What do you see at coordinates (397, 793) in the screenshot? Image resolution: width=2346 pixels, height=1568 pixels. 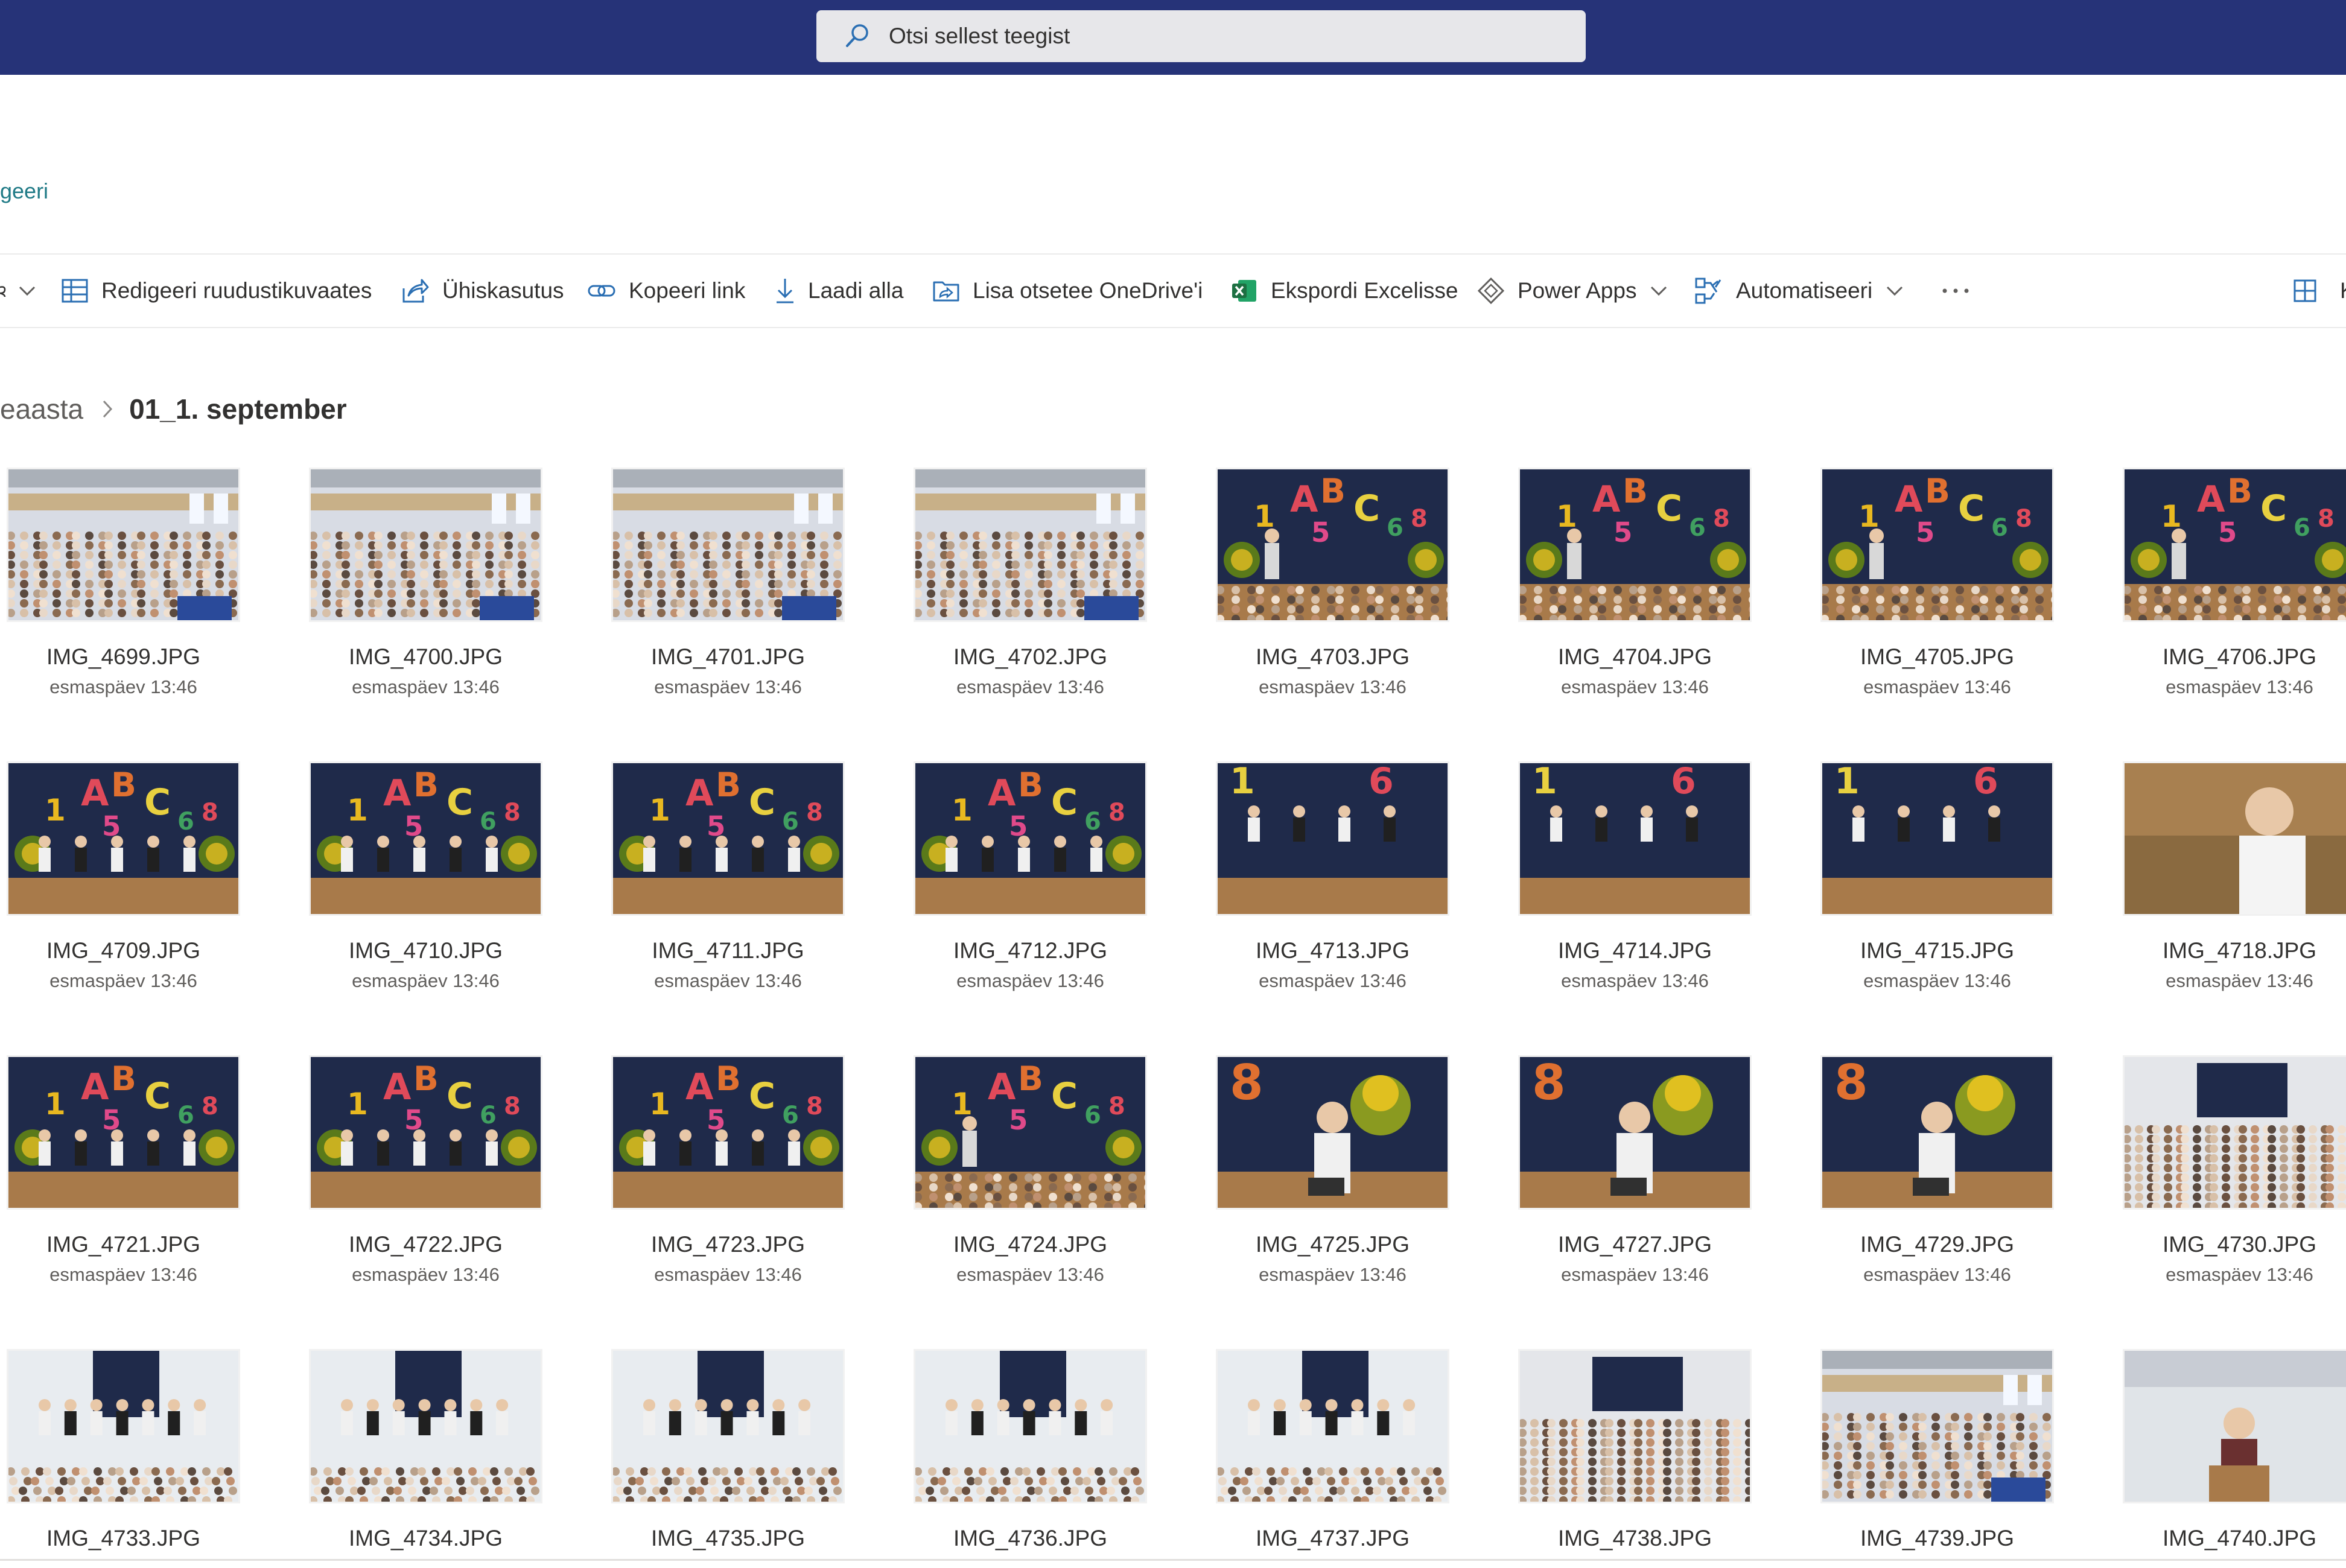 I see `svg-text: A` at bounding box center [397, 793].